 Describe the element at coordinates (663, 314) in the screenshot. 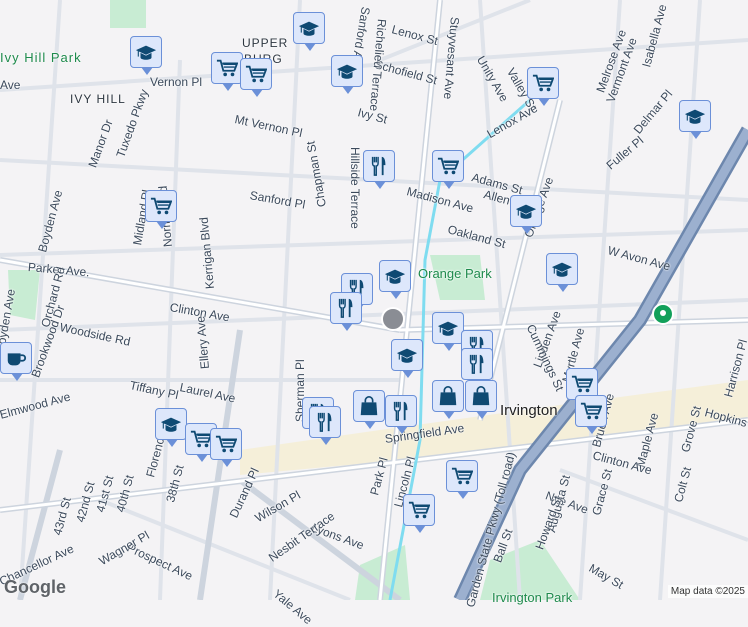

I see `transit-station-icon` at that location.